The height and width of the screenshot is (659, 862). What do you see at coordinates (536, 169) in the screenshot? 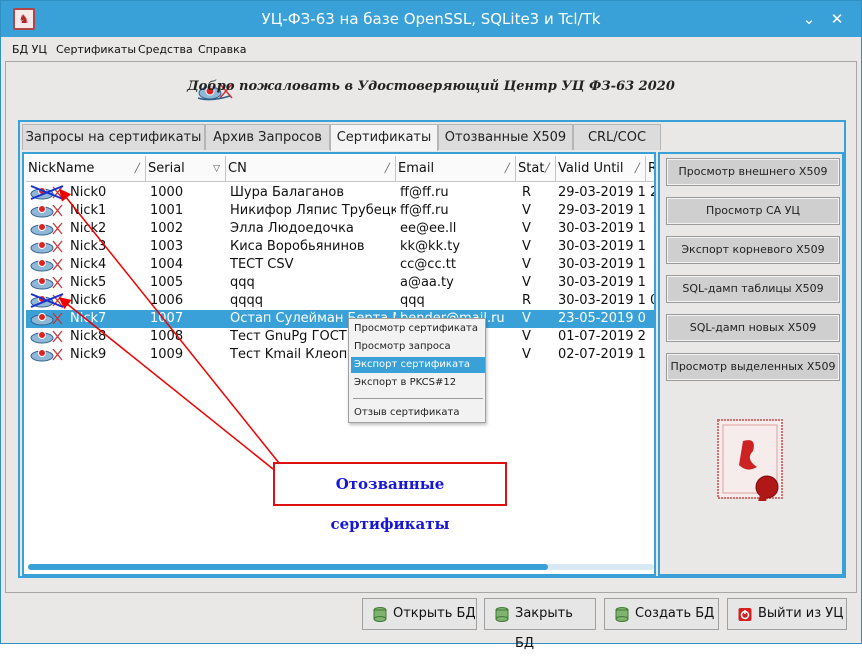
I see `column-header-status: Stat ╱` at bounding box center [536, 169].